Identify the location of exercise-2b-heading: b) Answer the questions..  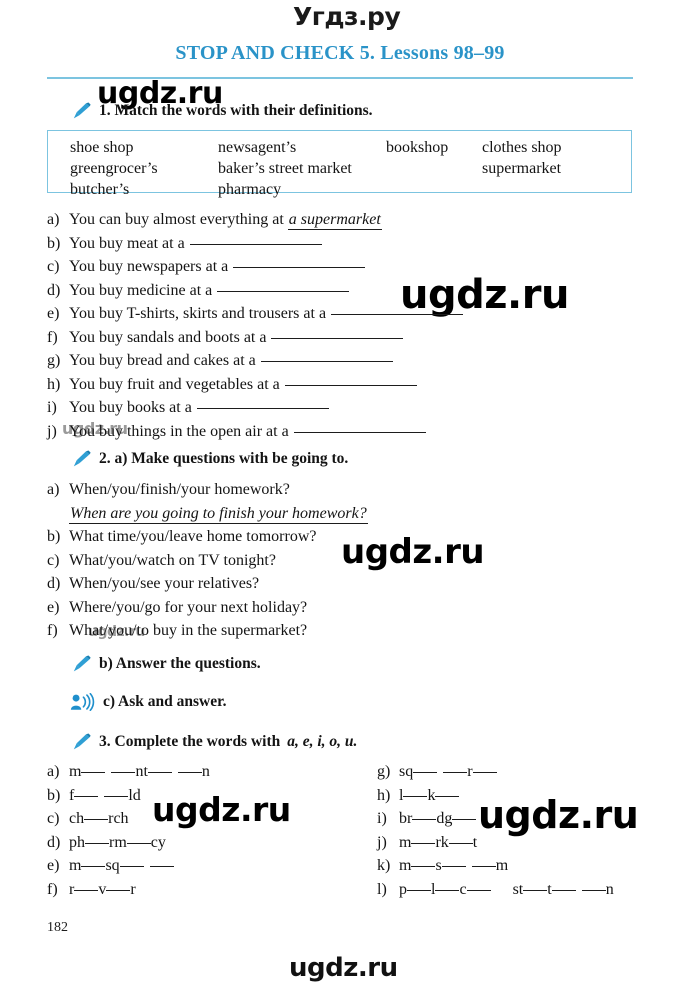
(166, 664).